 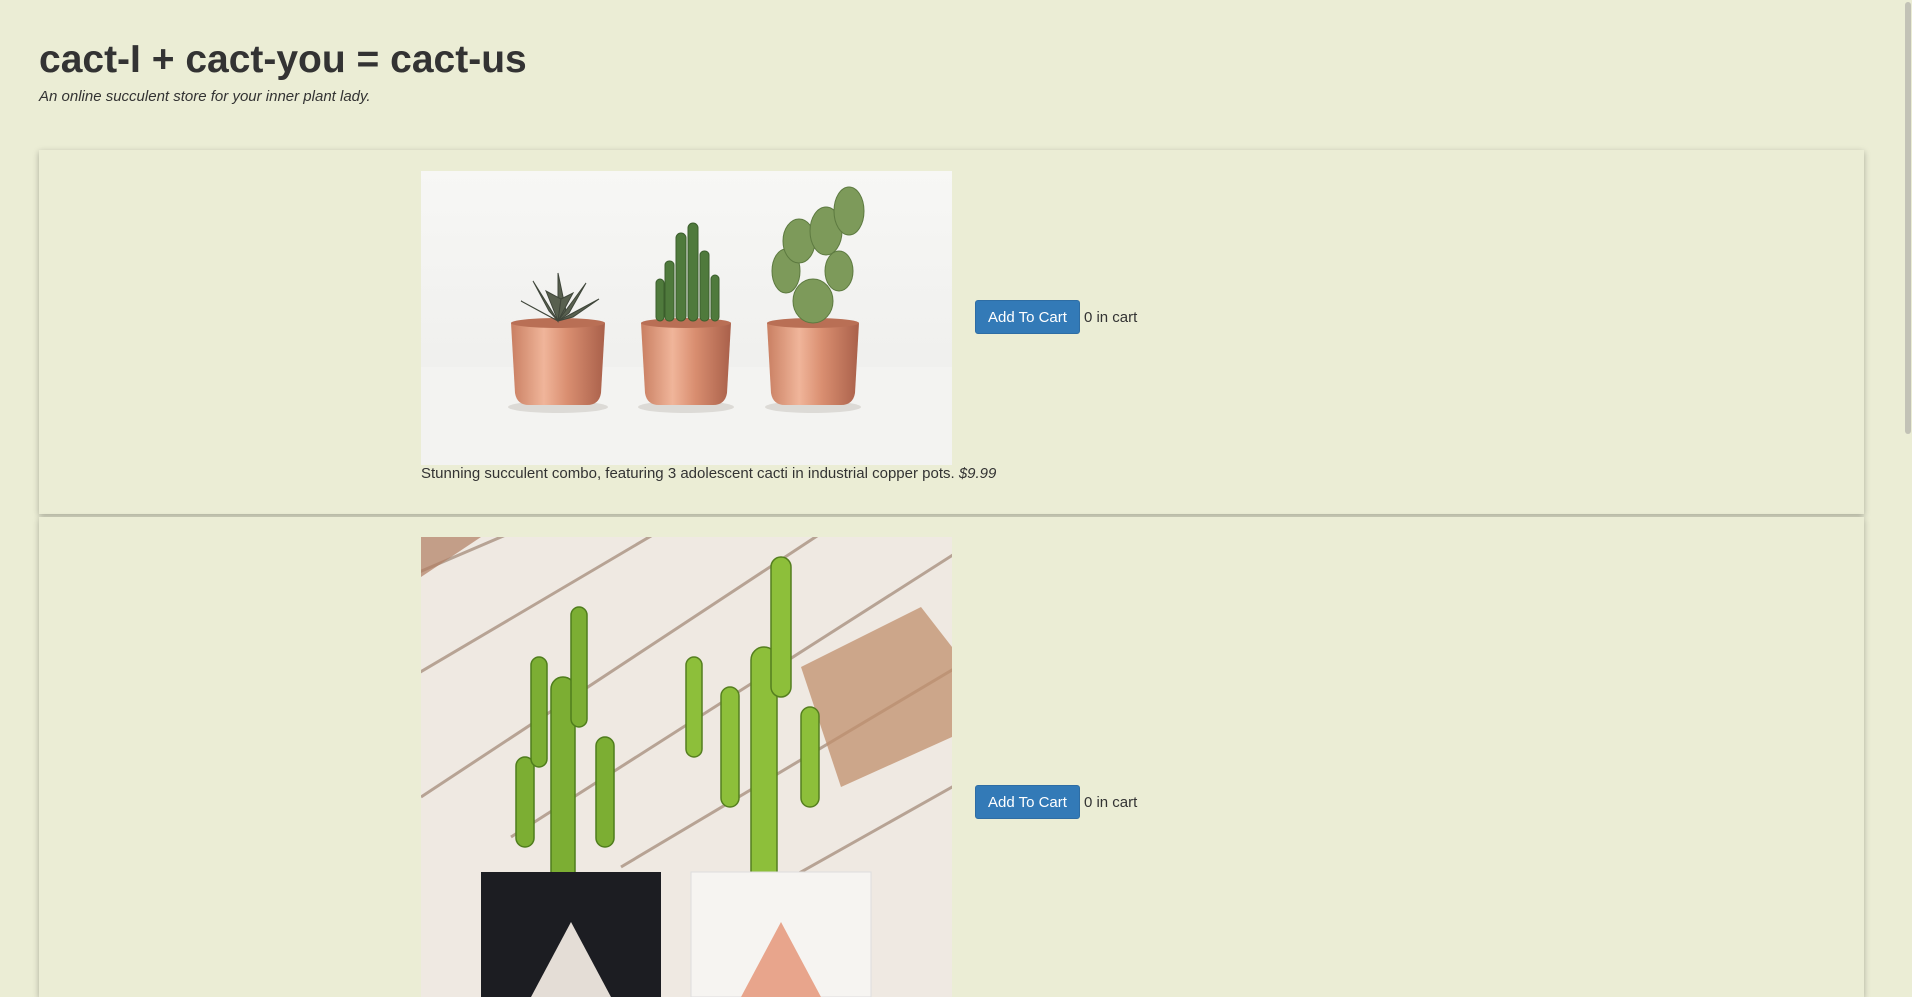 I want to click on scrollbar-thumb, so click(x=1908, y=218).